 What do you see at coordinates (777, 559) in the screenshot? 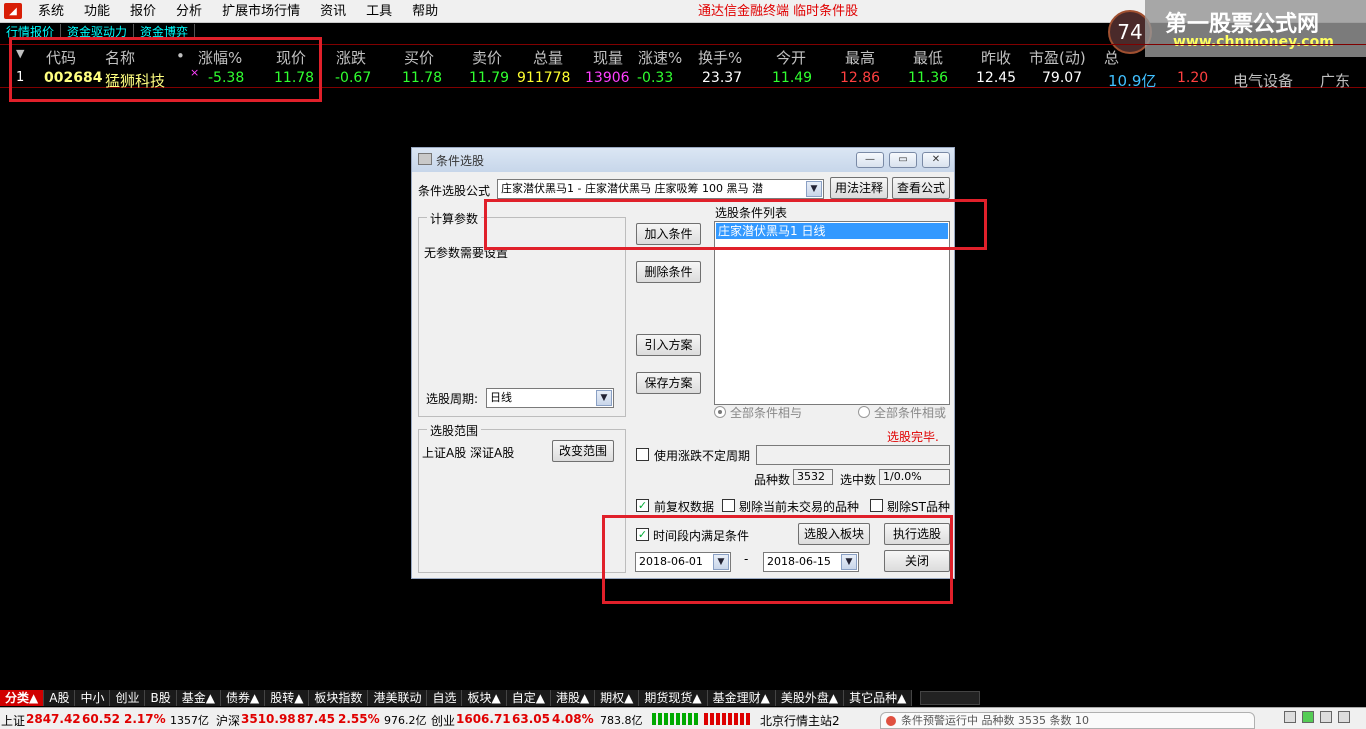
I see `annotation-box-time-range` at bounding box center [777, 559].